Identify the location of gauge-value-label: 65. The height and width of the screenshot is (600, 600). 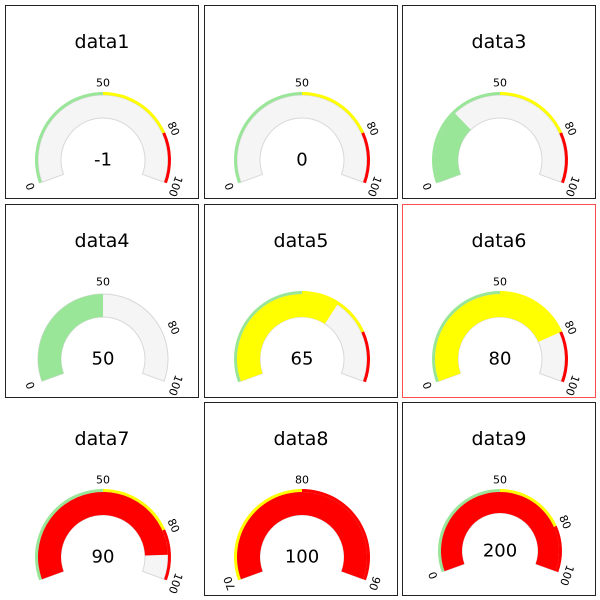
(302, 359).